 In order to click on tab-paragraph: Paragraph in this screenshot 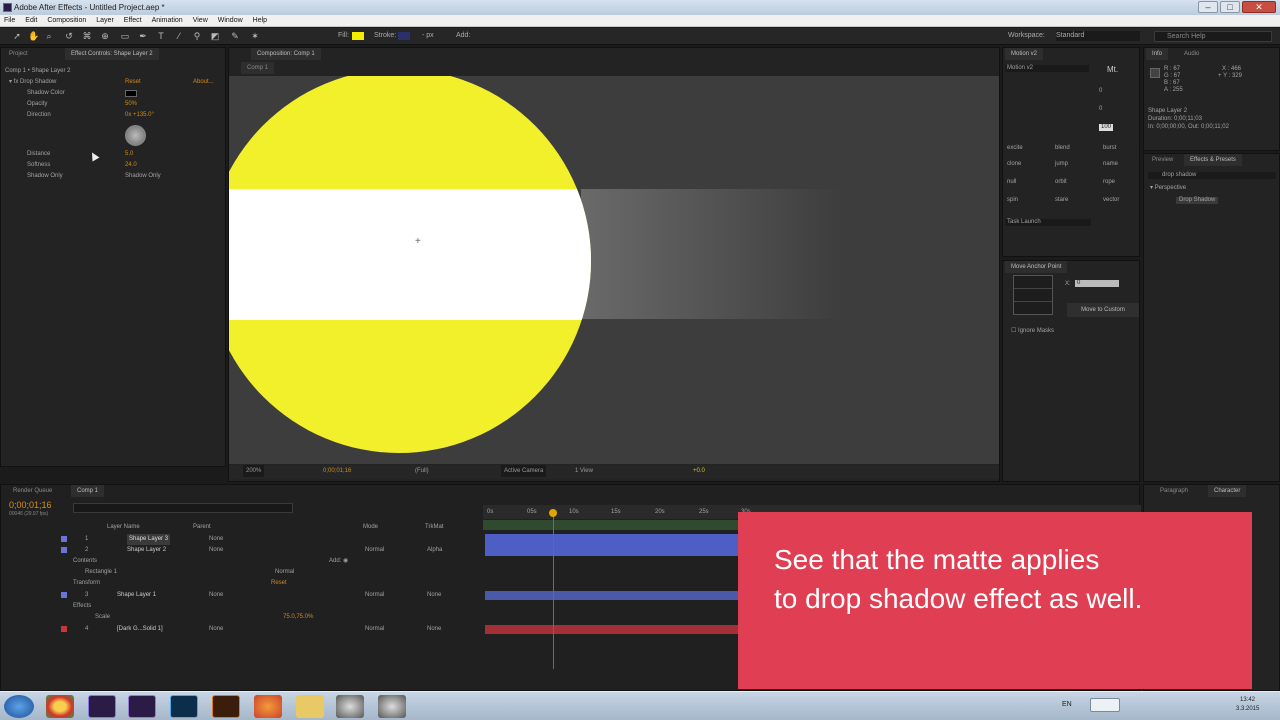, I will do `click(1174, 491)`.